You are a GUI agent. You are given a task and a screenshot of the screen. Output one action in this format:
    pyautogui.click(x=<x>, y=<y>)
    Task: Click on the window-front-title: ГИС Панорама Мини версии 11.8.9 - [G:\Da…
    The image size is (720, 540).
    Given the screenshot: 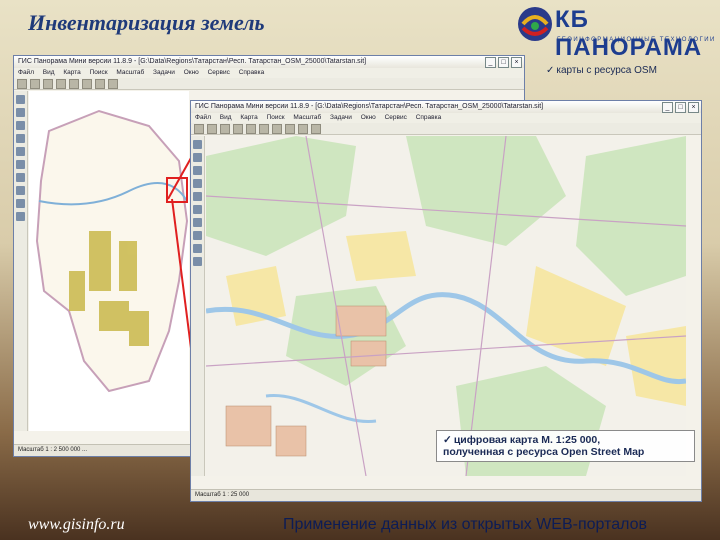 What is the action you would take?
    pyautogui.click(x=369, y=106)
    